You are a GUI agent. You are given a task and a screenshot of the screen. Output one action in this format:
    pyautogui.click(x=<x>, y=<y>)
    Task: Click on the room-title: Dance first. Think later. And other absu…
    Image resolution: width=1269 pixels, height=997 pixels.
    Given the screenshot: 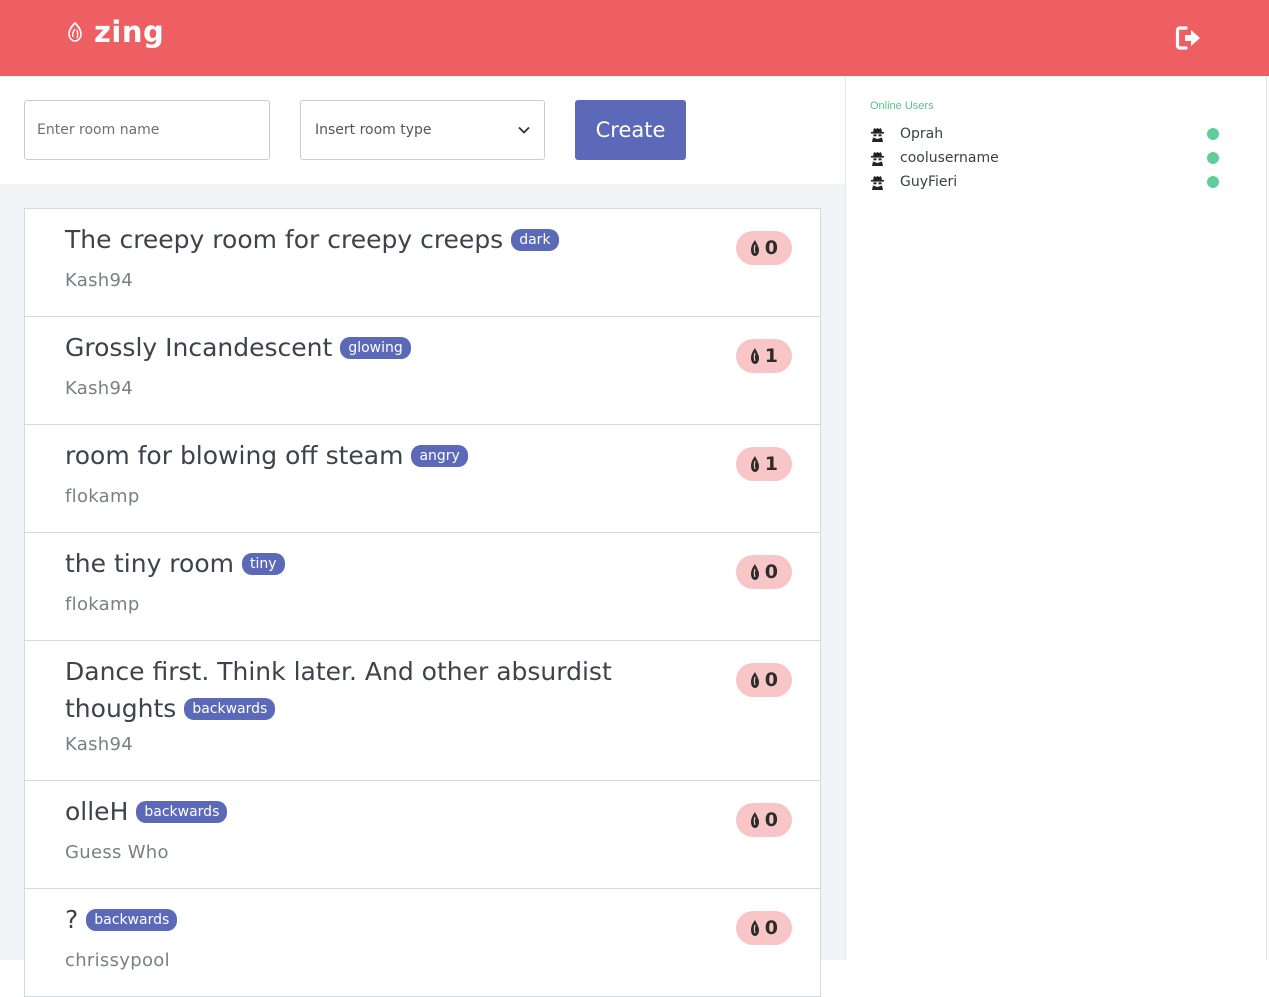 What is the action you would take?
    pyautogui.click(x=338, y=690)
    